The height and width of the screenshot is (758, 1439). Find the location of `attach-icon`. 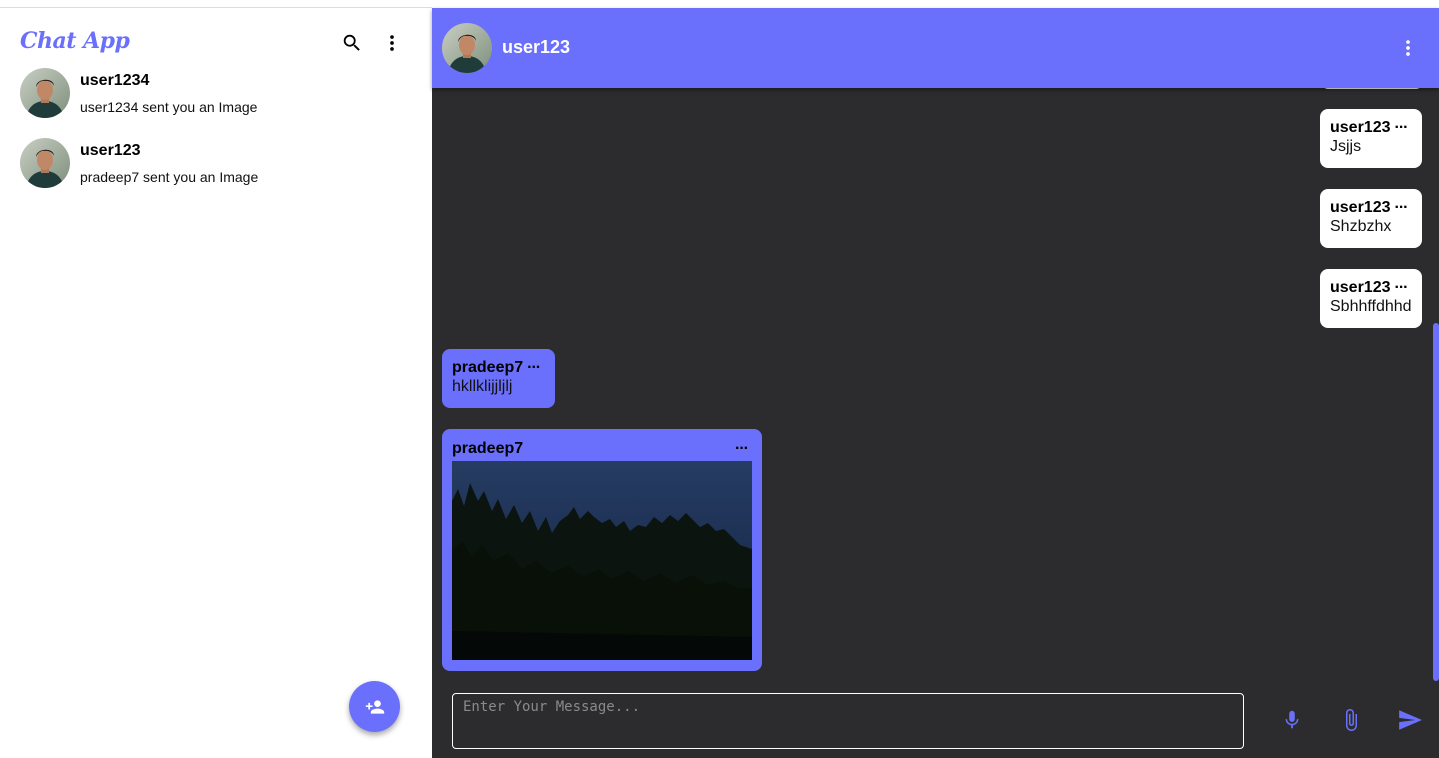

attach-icon is located at coordinates (1351, 720).